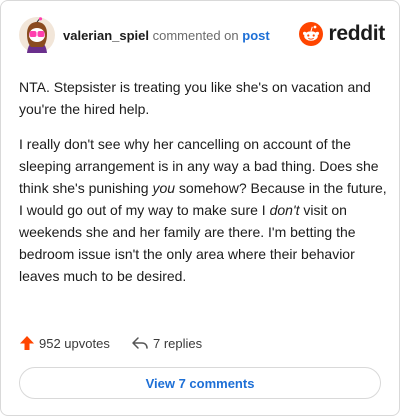  Describe the element at coordinates (255, 35) in the screenshot. I see `post-link: post` at that location.